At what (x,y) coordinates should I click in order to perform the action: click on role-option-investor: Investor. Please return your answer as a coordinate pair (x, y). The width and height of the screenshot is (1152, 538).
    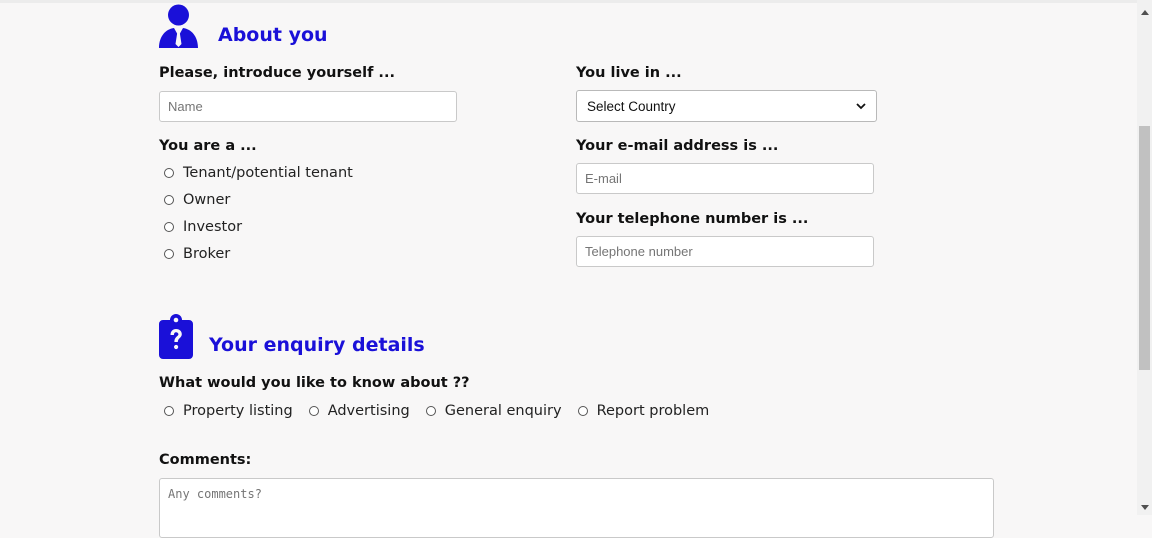
    Looking at the image, I should click on (203, 227).